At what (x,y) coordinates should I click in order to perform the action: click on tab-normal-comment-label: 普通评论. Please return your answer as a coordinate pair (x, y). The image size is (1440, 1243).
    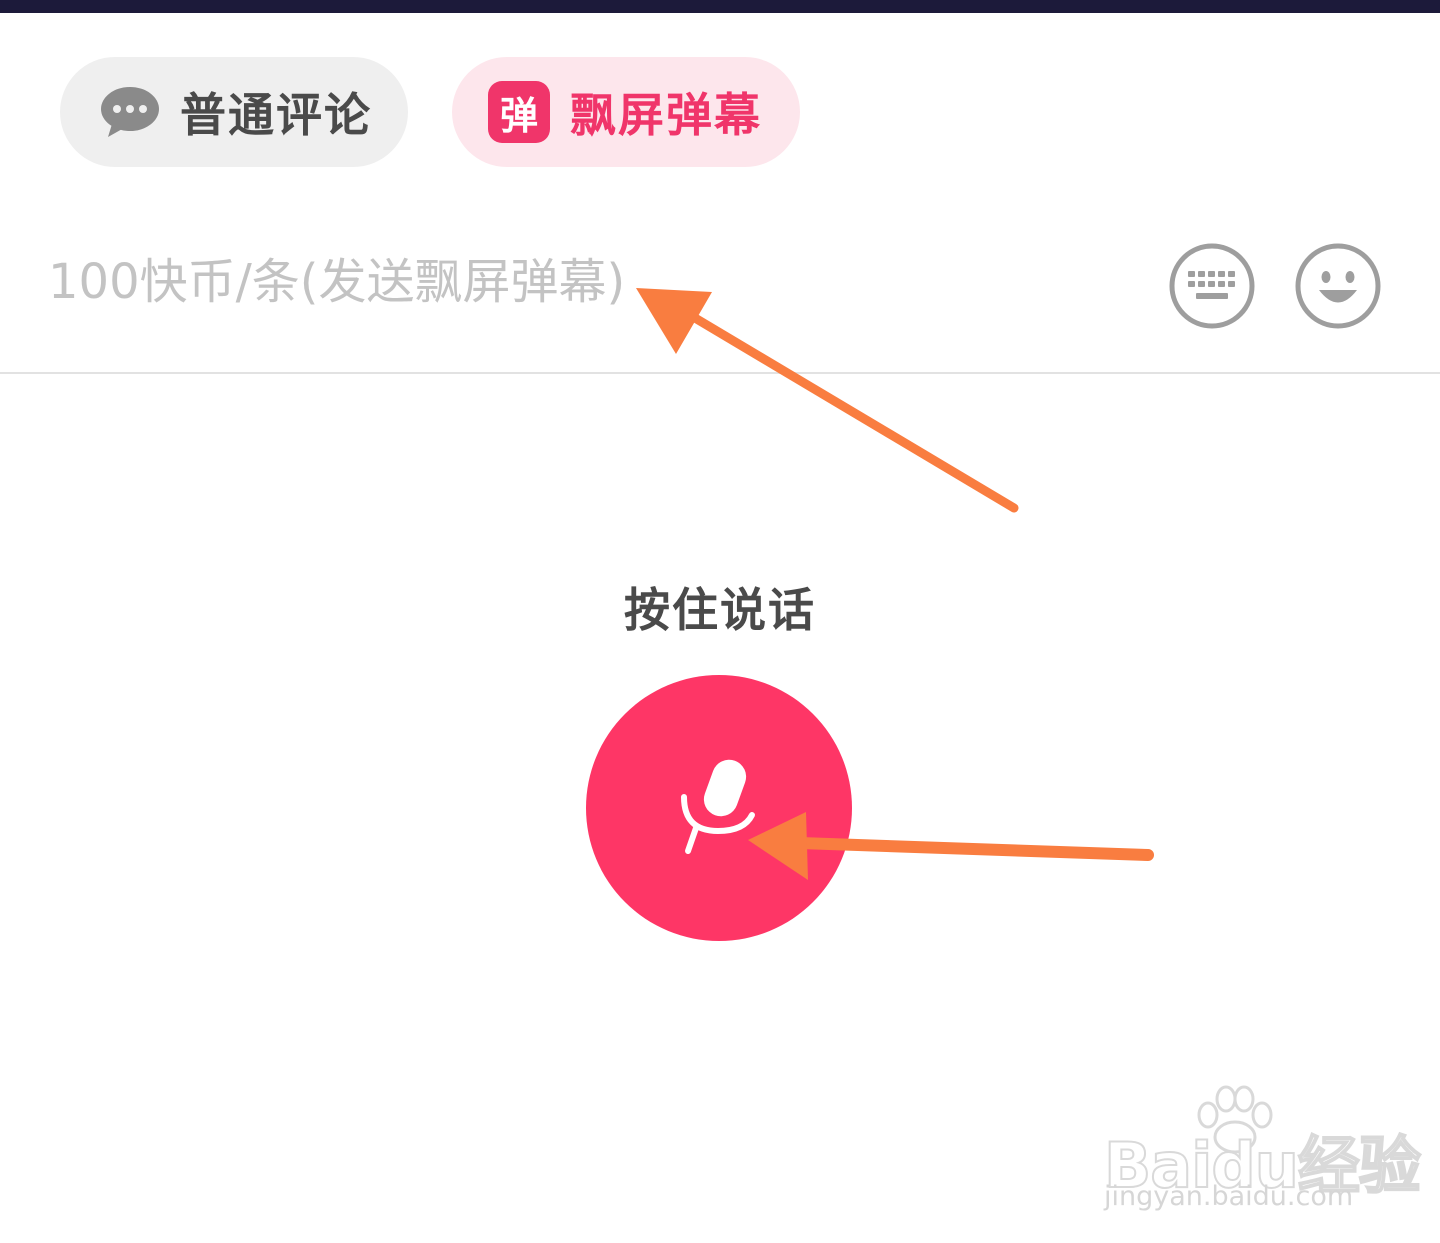
    Looking at the image, I should click on (276, 115).